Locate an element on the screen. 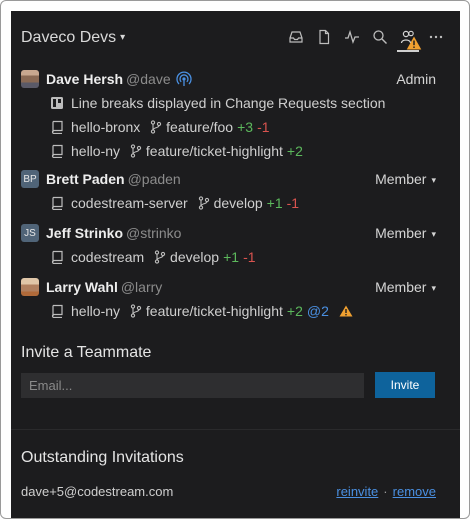 The height and width of the screenshot is (519, 470). repo-row: hello-ny feature/ticket-highlight +2 @2 is located at coordinates (235, 311).